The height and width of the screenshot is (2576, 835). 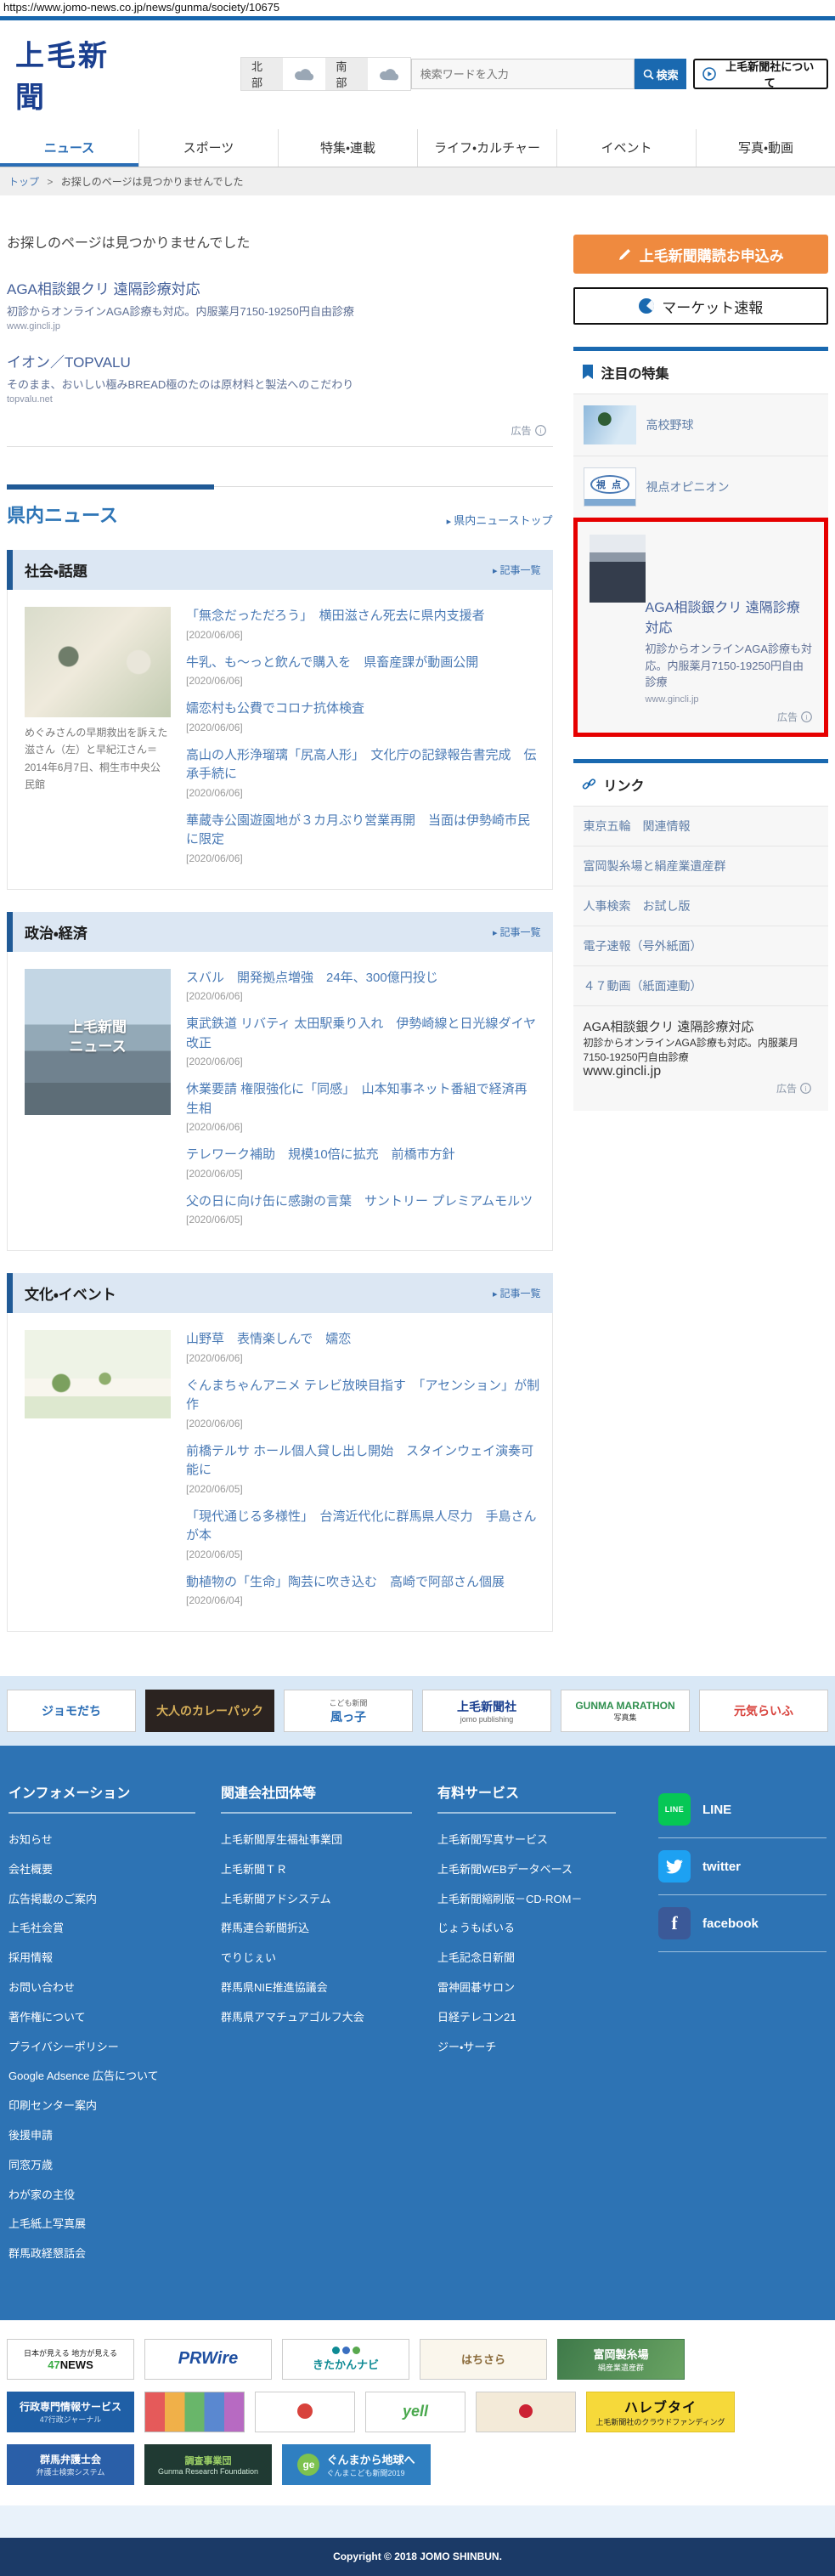 I want to click on banner-harebutai: ハレブタイ 上毛新聞社のクラウドファンディング, so click(x=661, y=2411).